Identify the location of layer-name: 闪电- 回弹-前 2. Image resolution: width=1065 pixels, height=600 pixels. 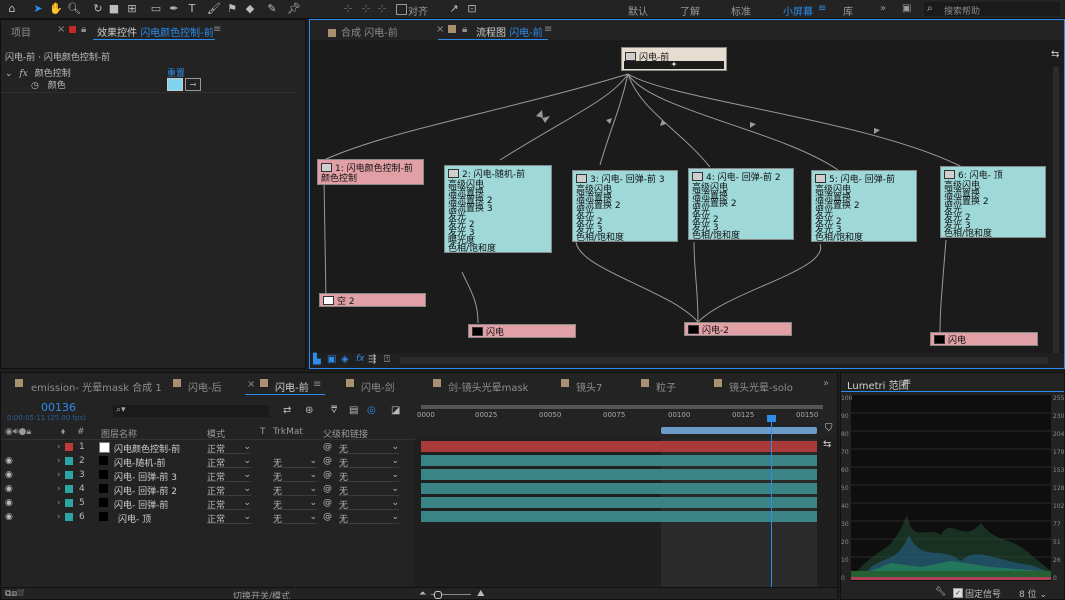
(145, 490).